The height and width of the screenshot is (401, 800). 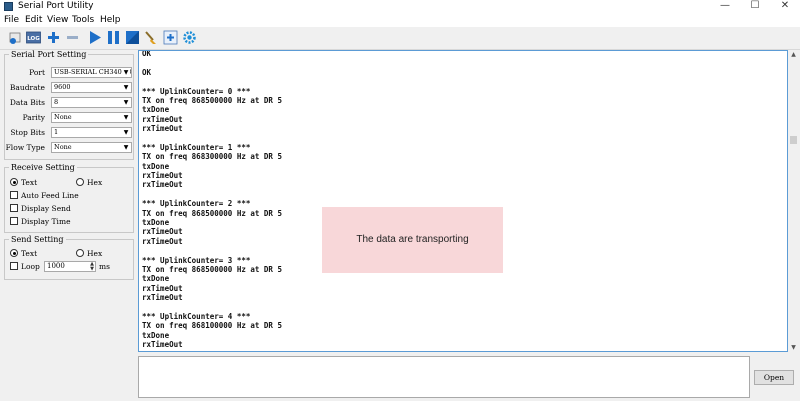 What do you see at coordinates (793, 201) in the screenshot?
I see `output-scrollbar: ▲ ▼` at bounding box center [793, 201].